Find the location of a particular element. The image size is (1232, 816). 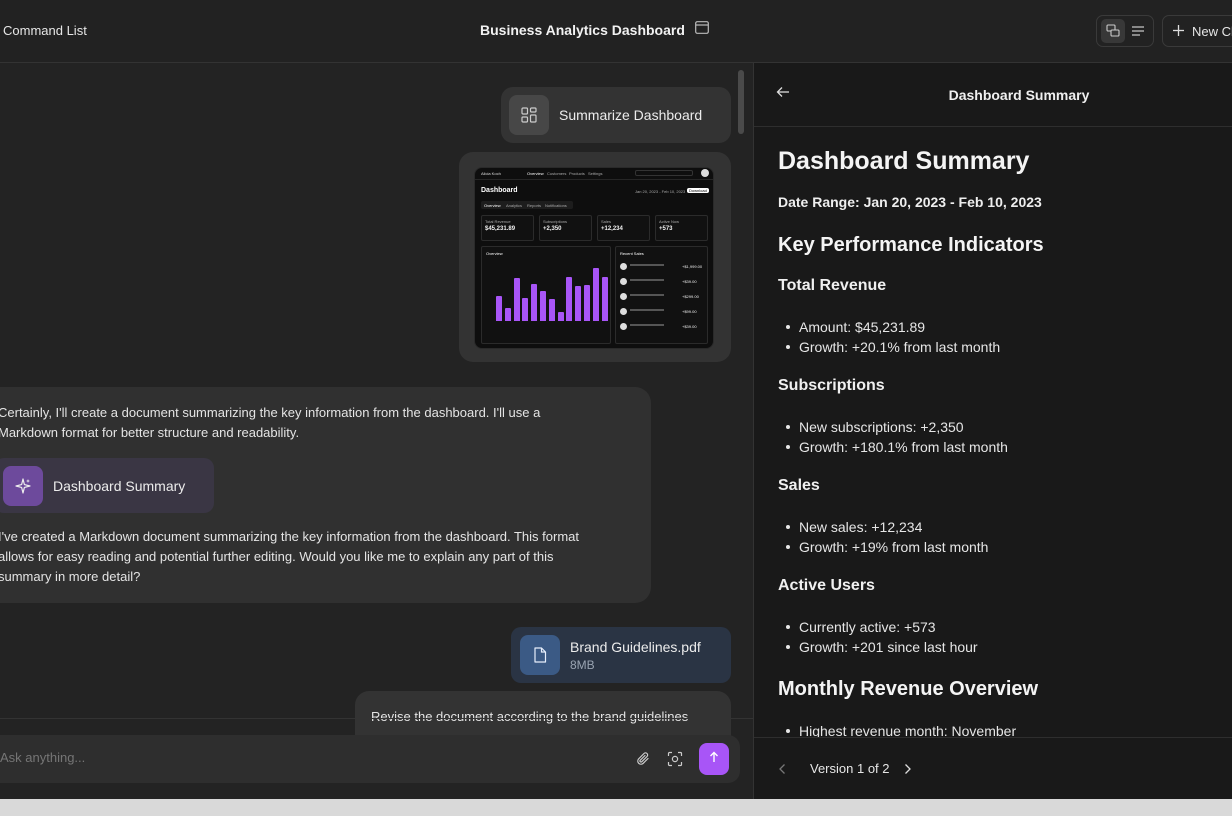

title-wrap: Business Analytics Dashboard is located at coordinates (594, 30).